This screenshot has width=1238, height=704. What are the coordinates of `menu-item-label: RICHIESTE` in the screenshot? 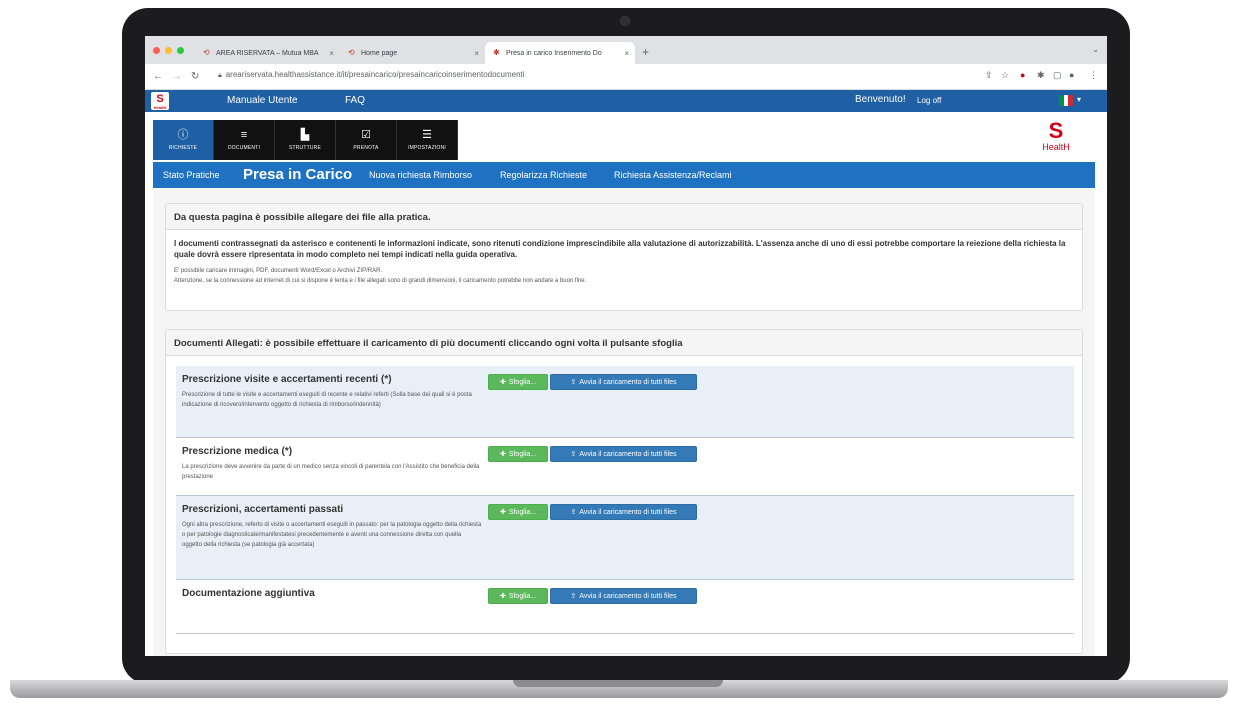 It's located at (183, 148).